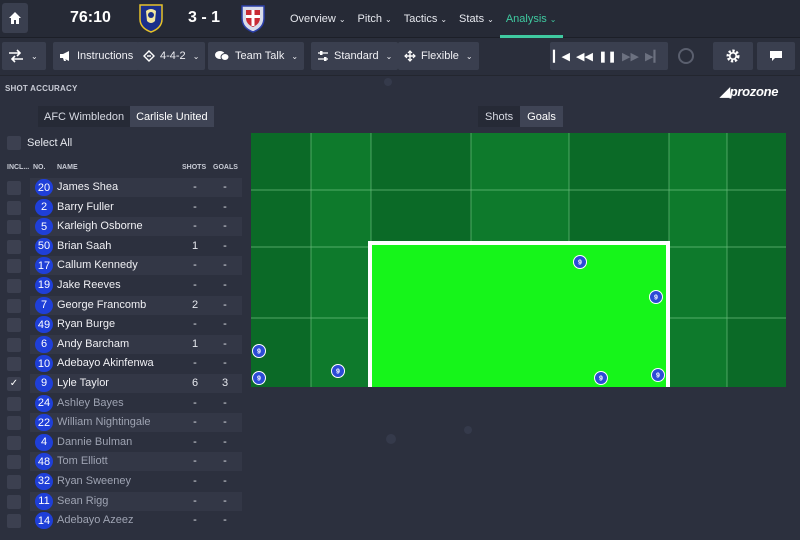  Describe the element at coordinates (194, 167) in the screenshot. I see `col-shots: SHOTS` at that location.